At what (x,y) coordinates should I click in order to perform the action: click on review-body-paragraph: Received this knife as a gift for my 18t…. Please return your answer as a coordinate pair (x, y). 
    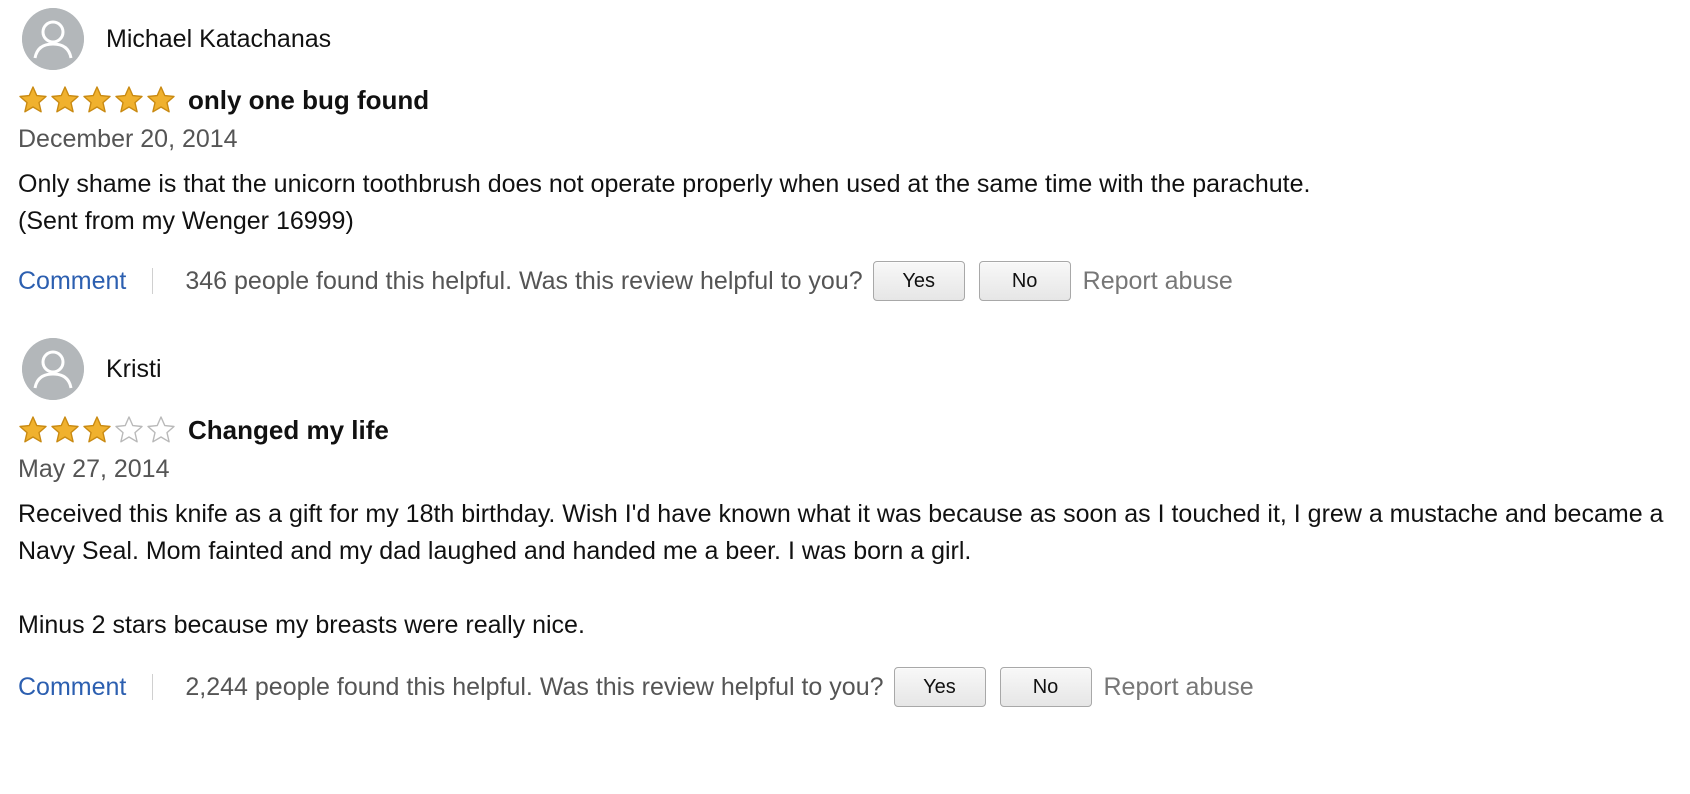
    Looking at the image, I should click on (841, 532).